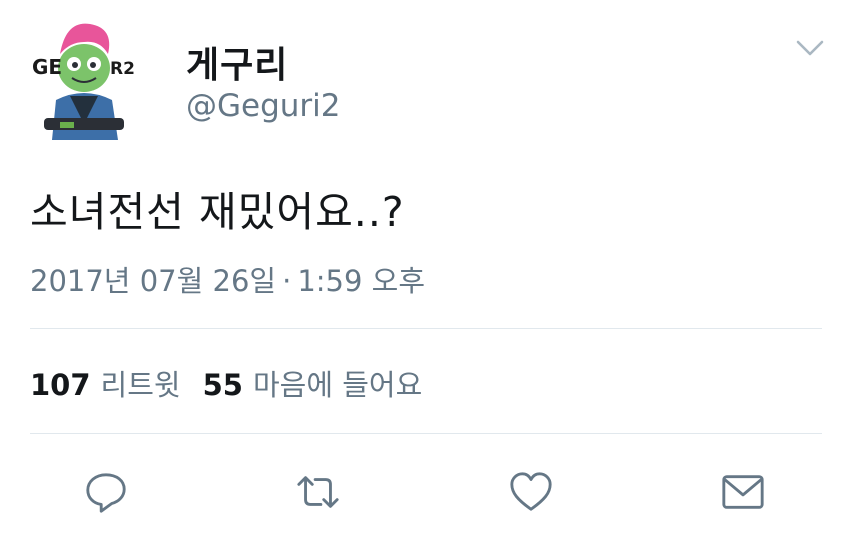 This screenshot has height=535, width=850. I want to click on like-button, so click(531, 492).